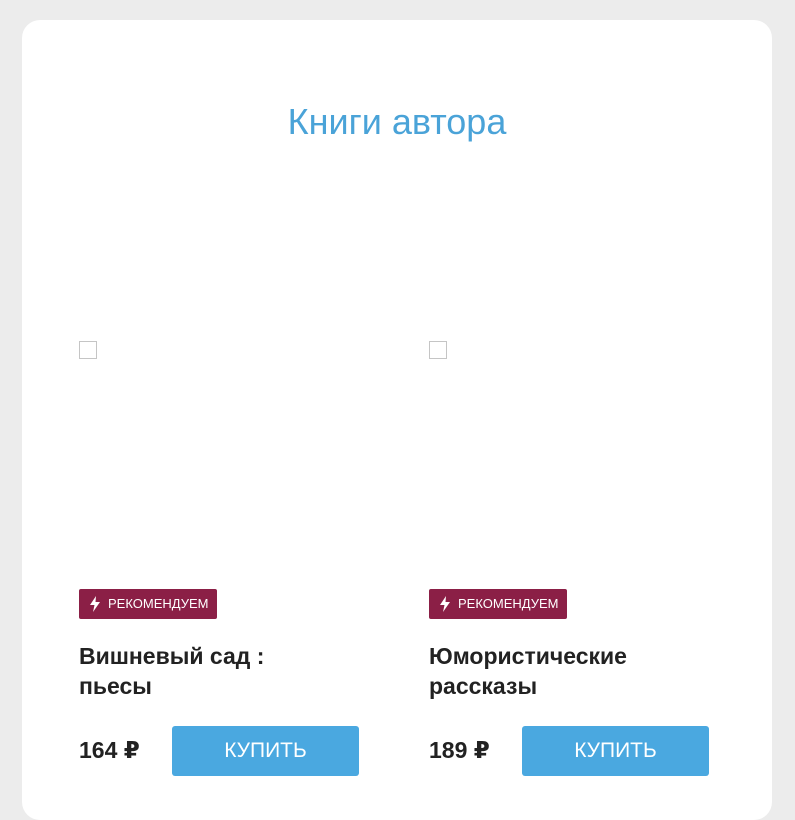 The width and height of the screenshot is (795, 820). Describe the element at coordinates (549, 671) in the screenshot. I see `book-title-link: Юмористические рассказы` at that location.